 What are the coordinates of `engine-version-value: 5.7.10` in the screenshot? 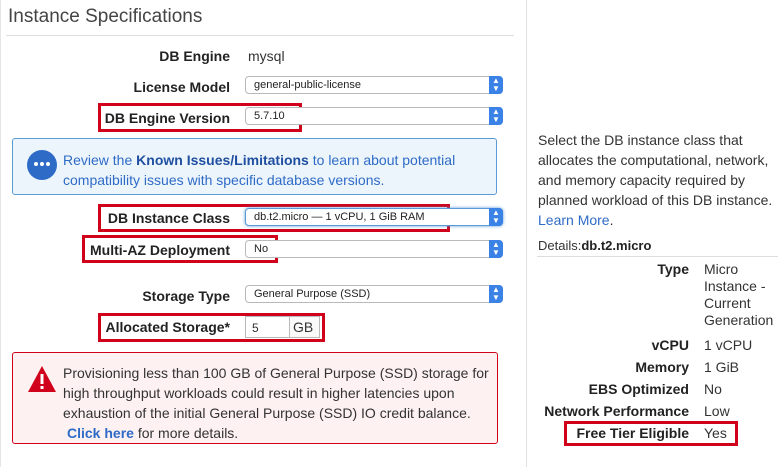 It's located at (269, 116).